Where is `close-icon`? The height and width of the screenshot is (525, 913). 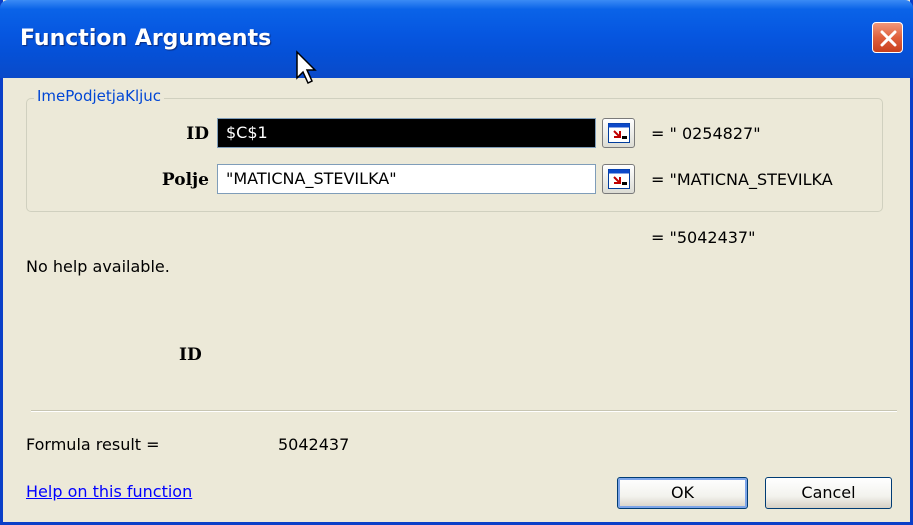 close-icon is located at coordinates (888, 38).